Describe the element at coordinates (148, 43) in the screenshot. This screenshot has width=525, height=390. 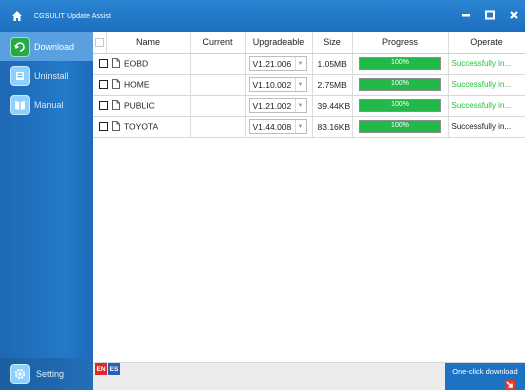
I see `column-header-name: Name` at that location.